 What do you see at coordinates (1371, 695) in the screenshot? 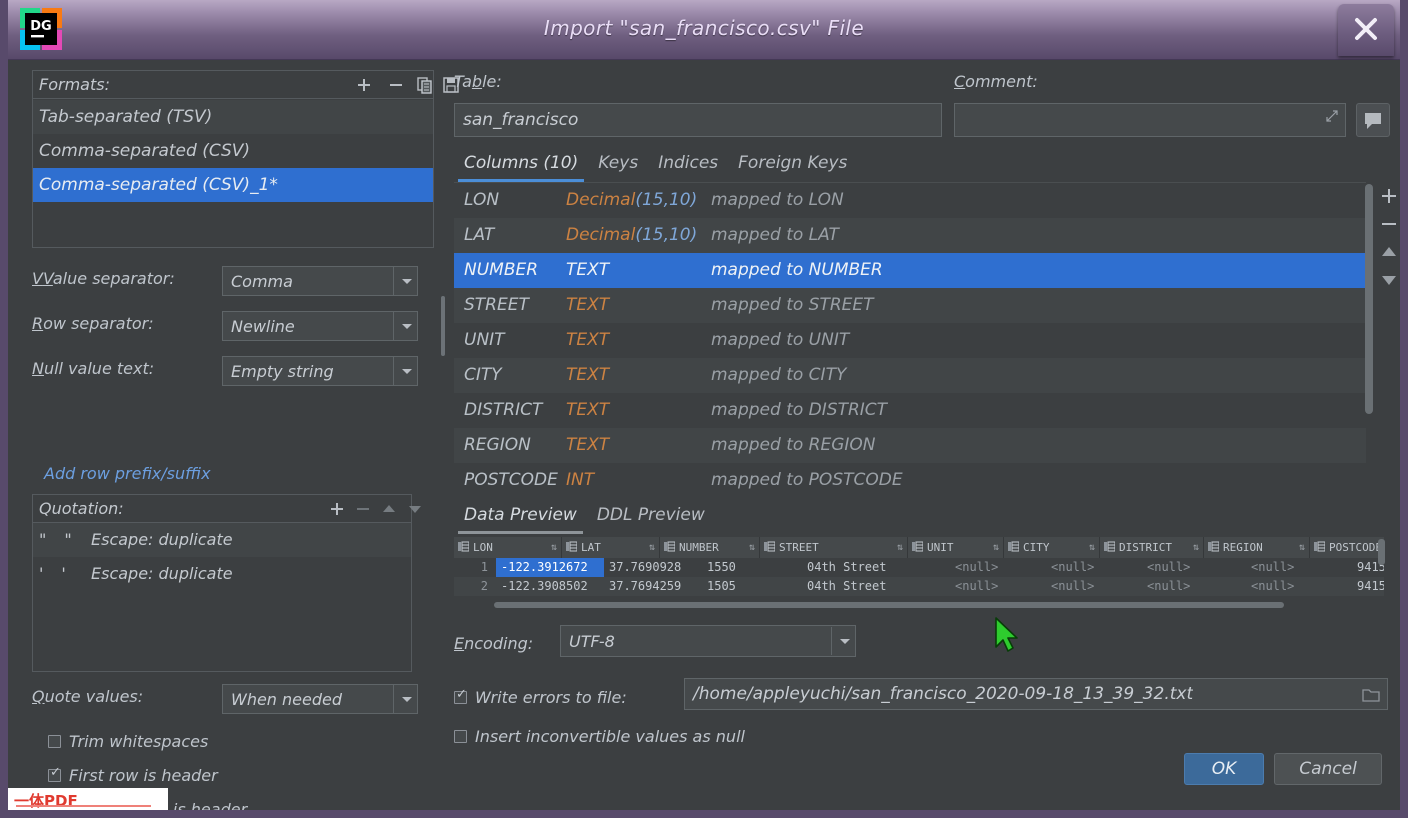
I see `folder-icon` at bounding box center [1371, 695].